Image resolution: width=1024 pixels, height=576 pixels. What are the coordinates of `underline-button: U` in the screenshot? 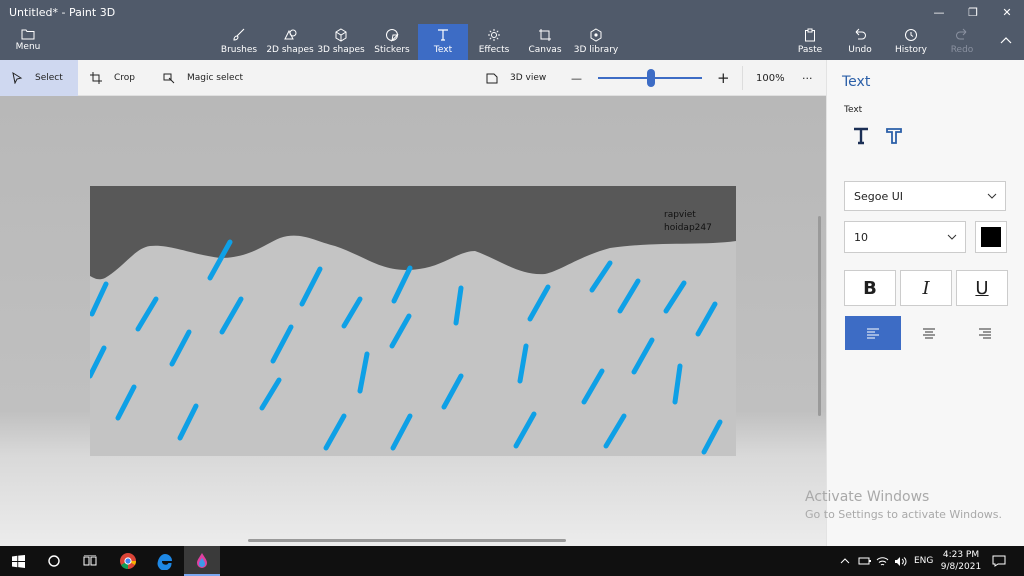 It's located at (982, 288).